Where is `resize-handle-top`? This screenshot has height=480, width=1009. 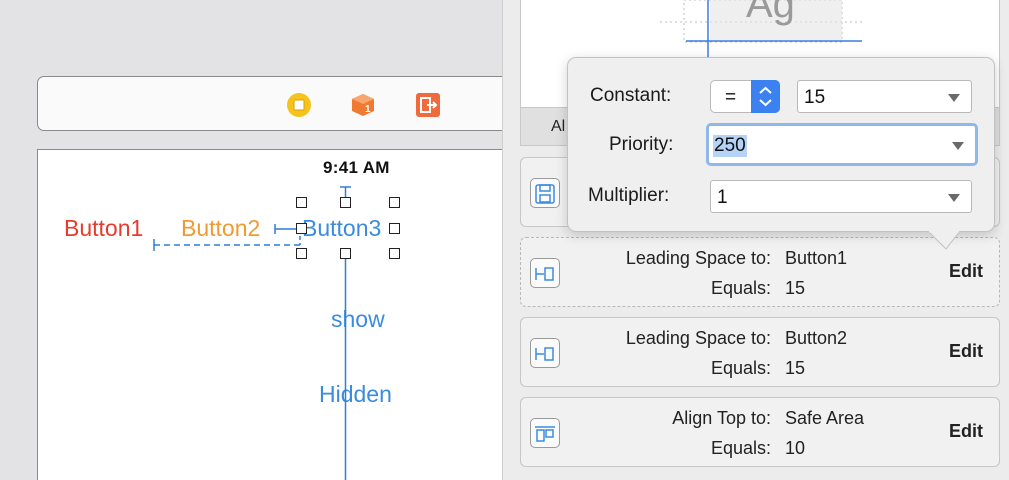 resize-handle-top is located at coordinates (345, 202).